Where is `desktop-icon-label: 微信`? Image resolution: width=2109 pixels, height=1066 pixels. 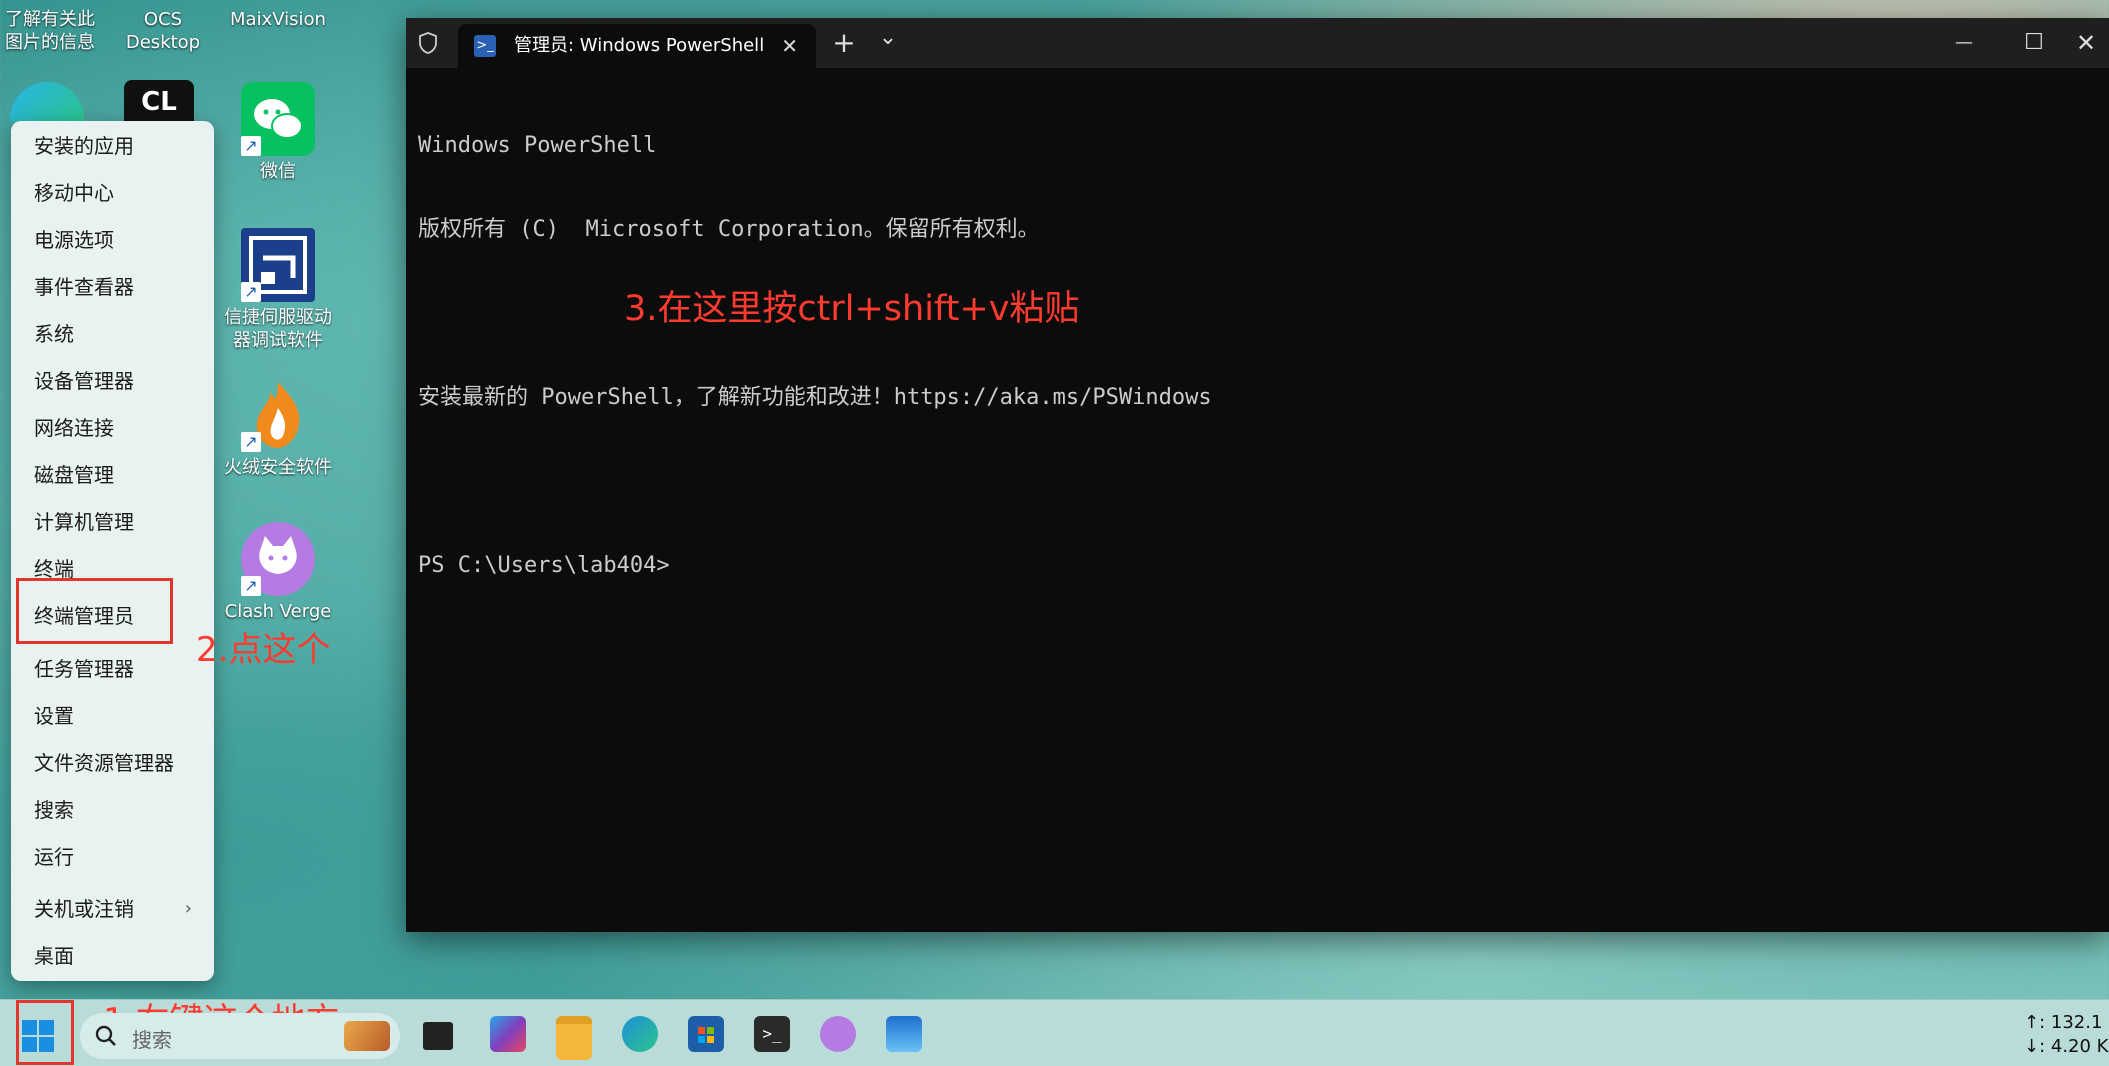
desktop-icon-label: 微信 is located at coordinates (278, 171).